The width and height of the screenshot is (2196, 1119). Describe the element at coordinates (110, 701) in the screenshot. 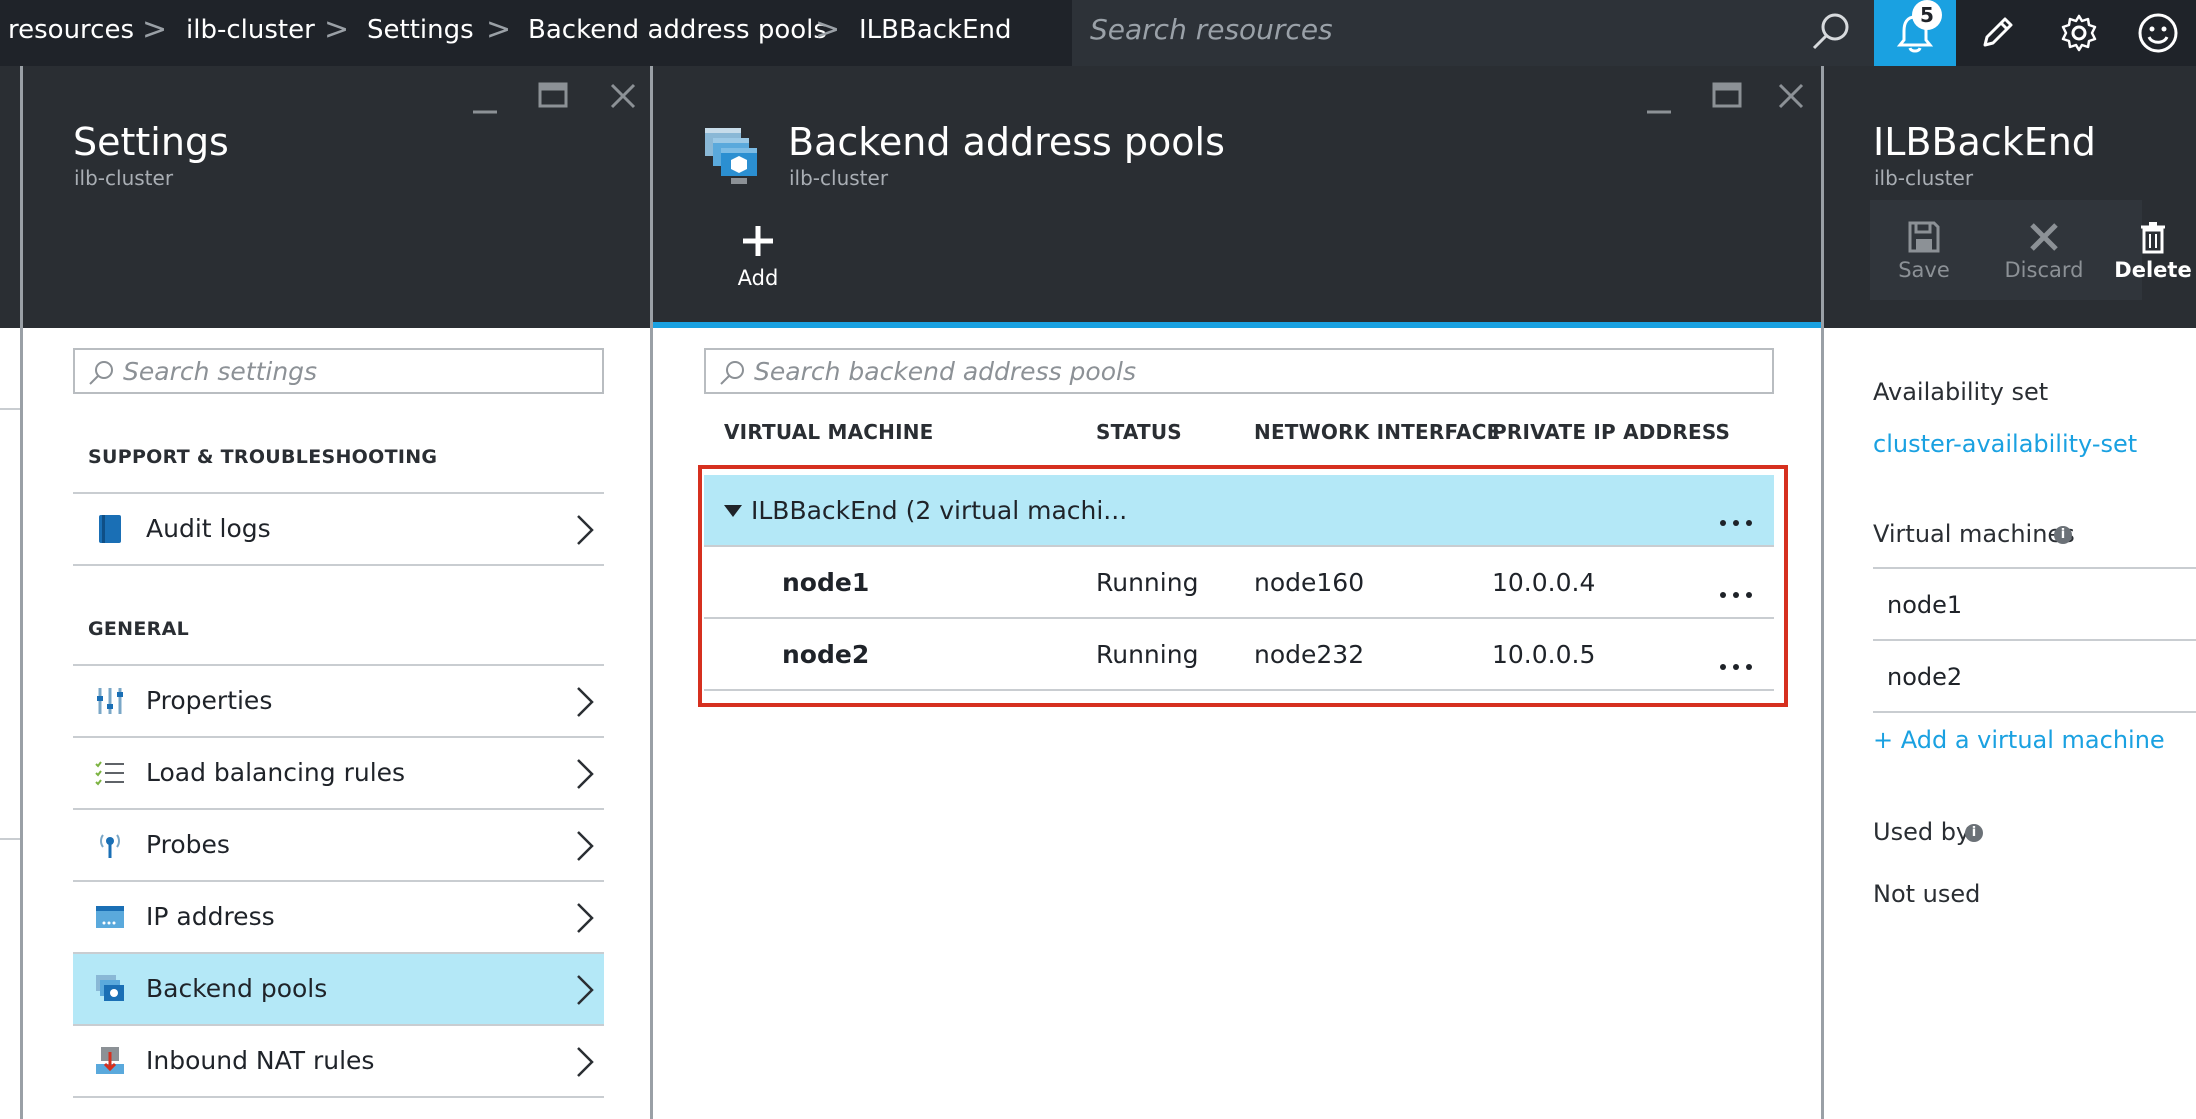

I see `properties-icon` at that location.